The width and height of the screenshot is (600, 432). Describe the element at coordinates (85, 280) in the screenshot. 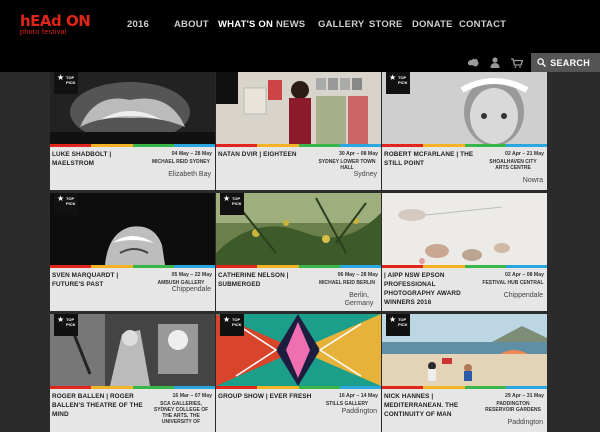

I see `event-title: SVEN MARQUARDT | FUTURE'S PAST` at that location.